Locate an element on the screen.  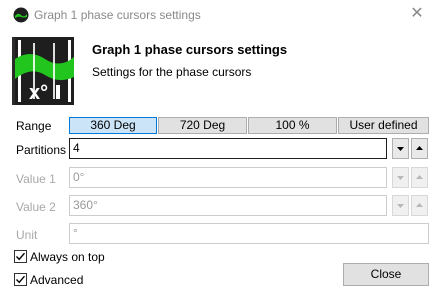
app-icon is located at coordinates (21, 15).